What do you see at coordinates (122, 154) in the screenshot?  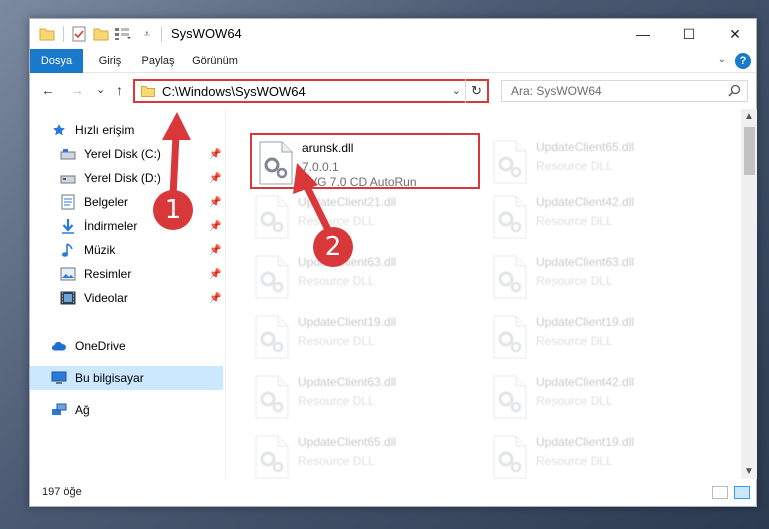 I see `sidebar-item-label: Yerel Disk (C:)` at bounding box center [122, 154].